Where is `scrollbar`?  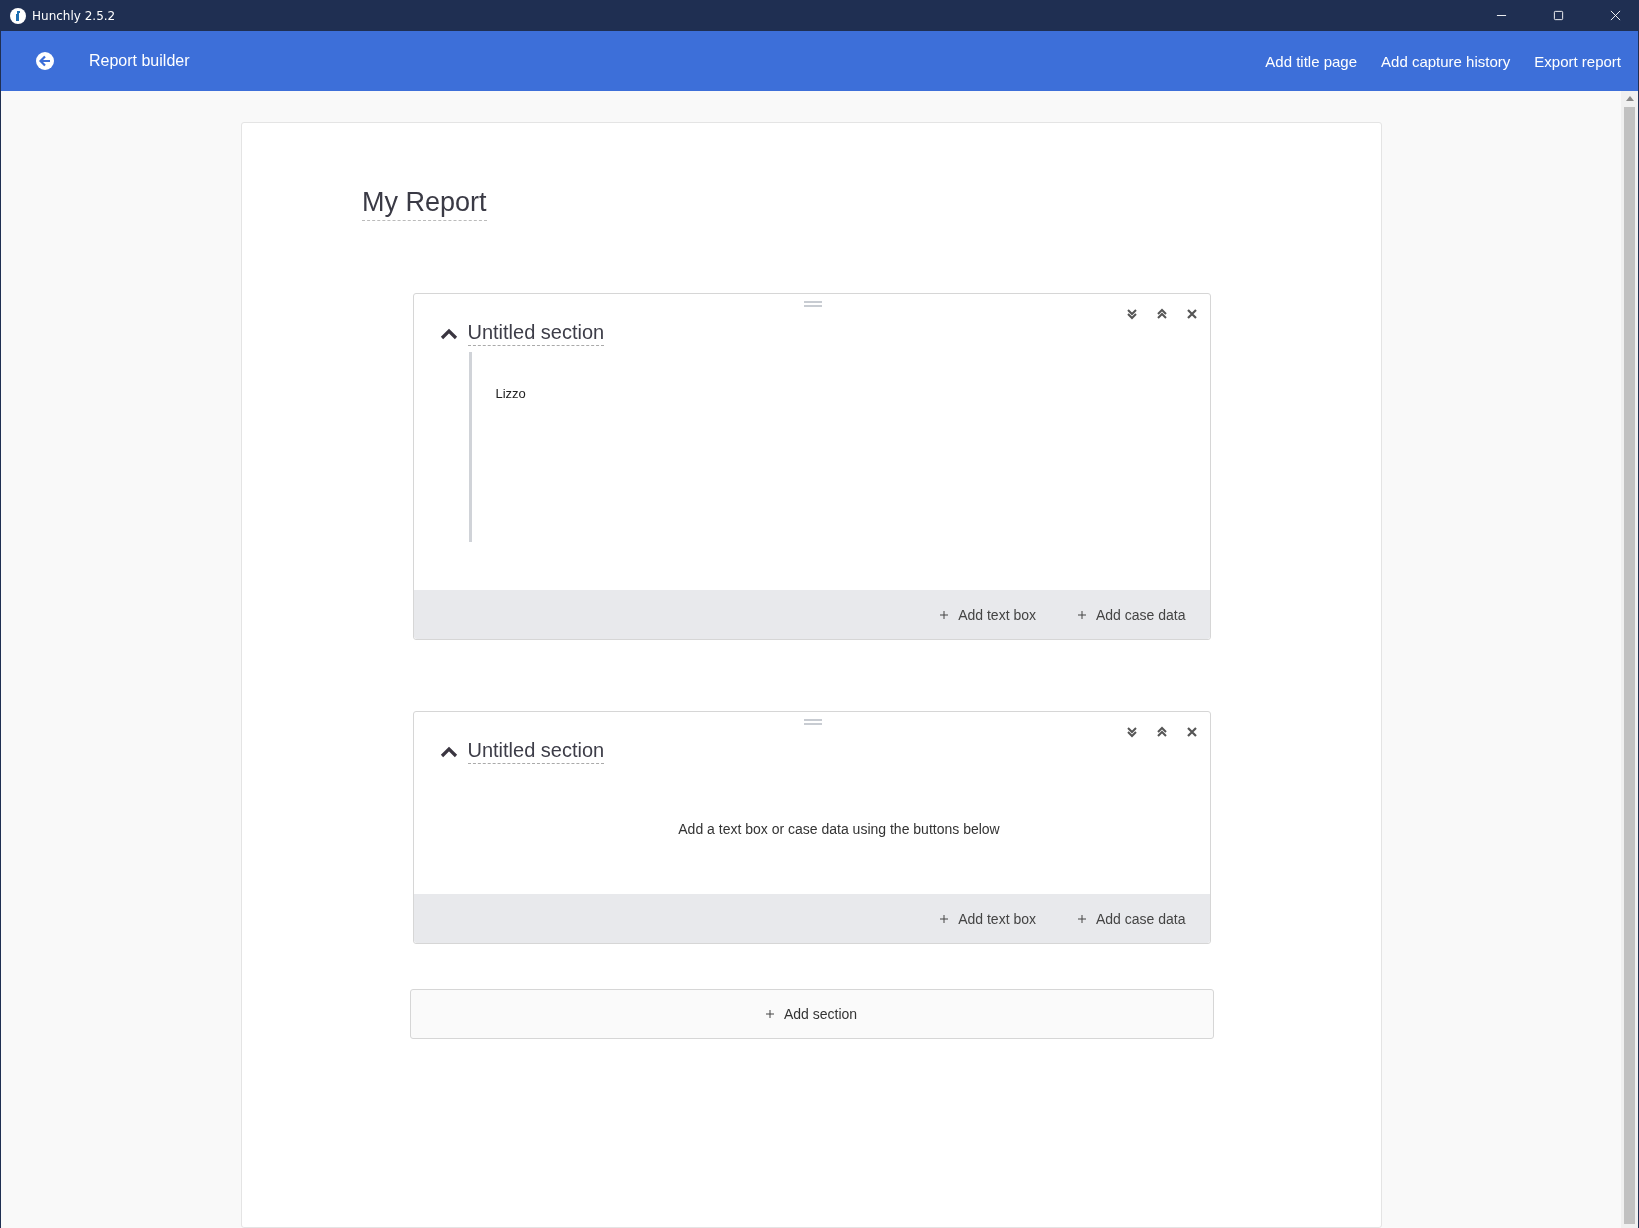
scrollbar is located at coordinates (1629, 659).